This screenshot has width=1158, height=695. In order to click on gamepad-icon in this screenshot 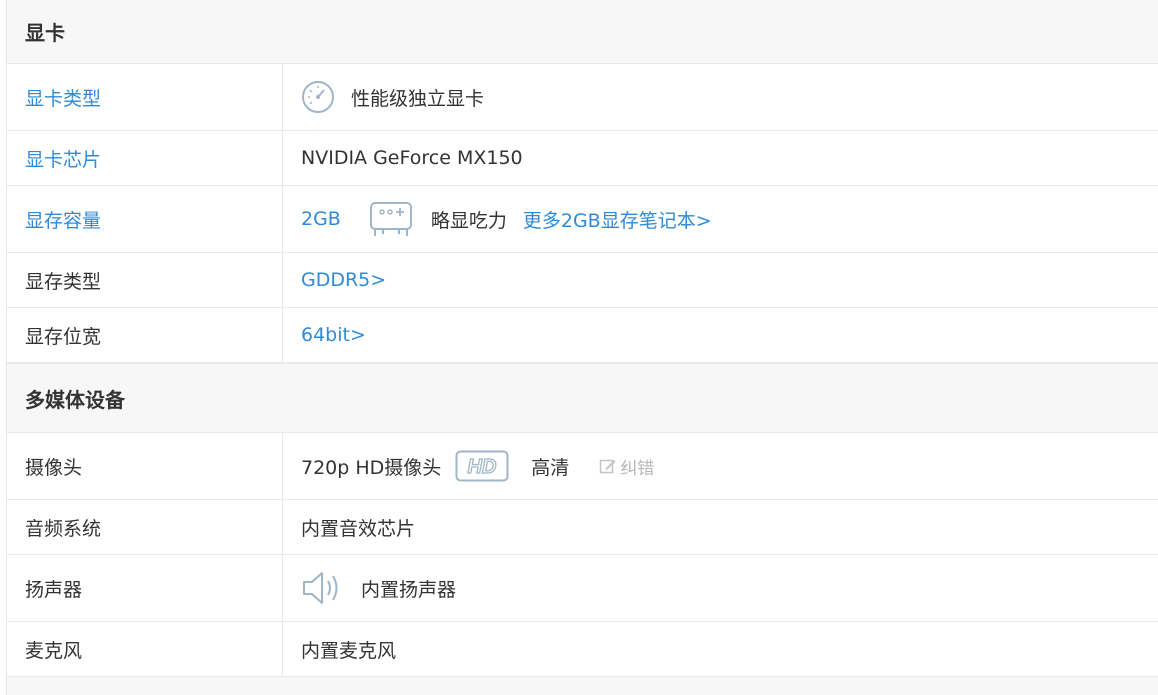, I will do `click(391, 219)`.